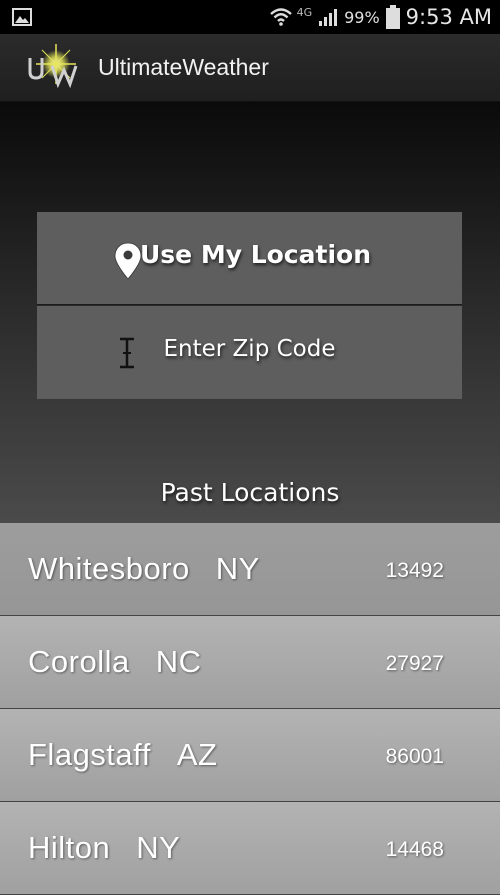  I want to click on location-zip: 27927, so click(414, 663).